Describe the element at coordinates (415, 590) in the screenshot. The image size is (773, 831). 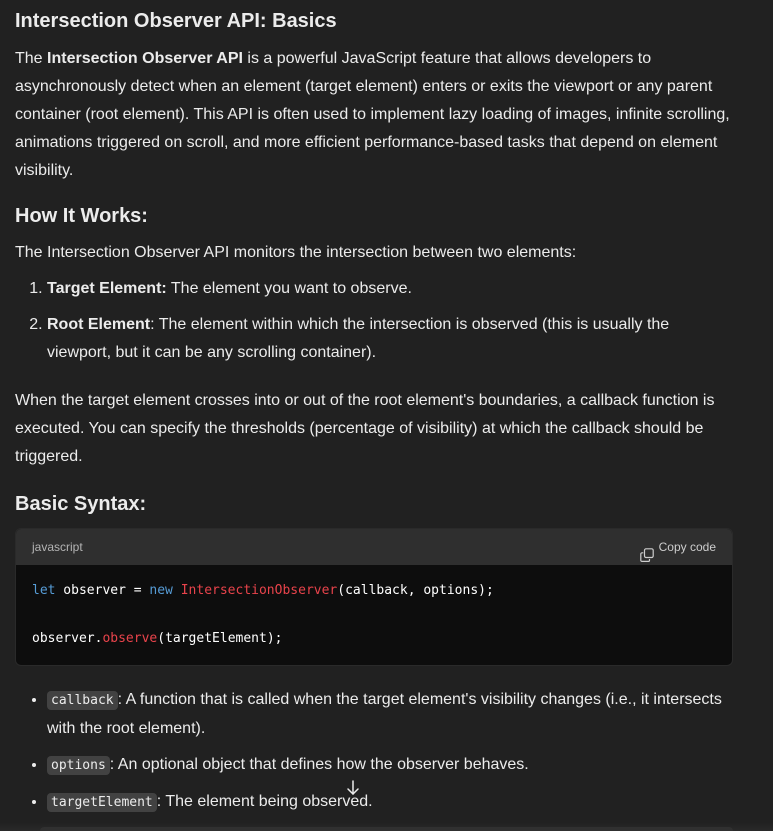
I see `code-text: (callback, options);` at that location.